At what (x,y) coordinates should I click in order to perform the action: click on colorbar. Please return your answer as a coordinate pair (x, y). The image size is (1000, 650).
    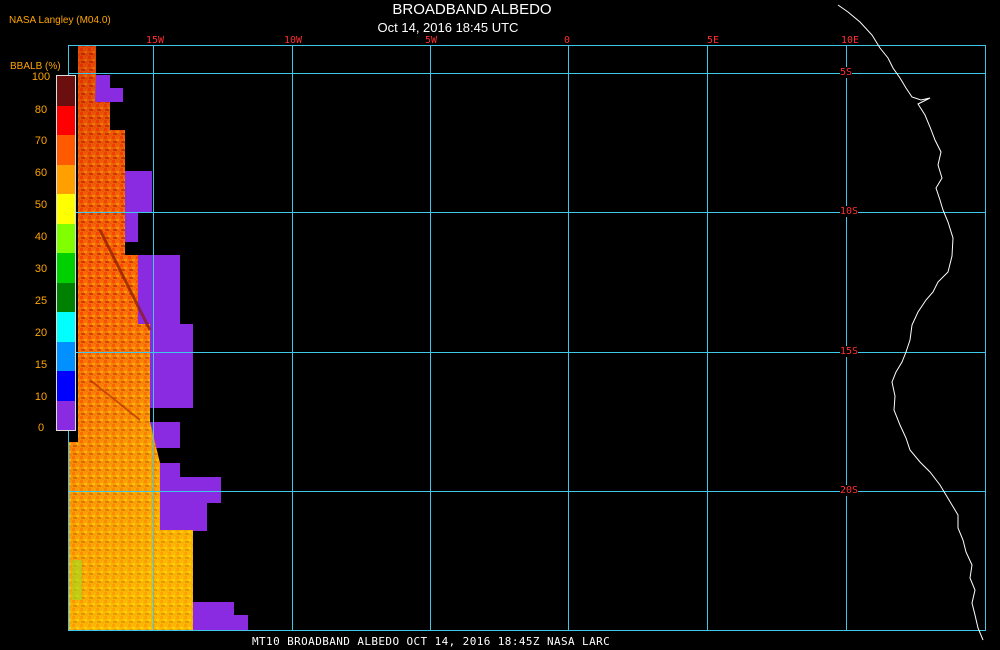
    Looking at the image, I should click on (66, 253).